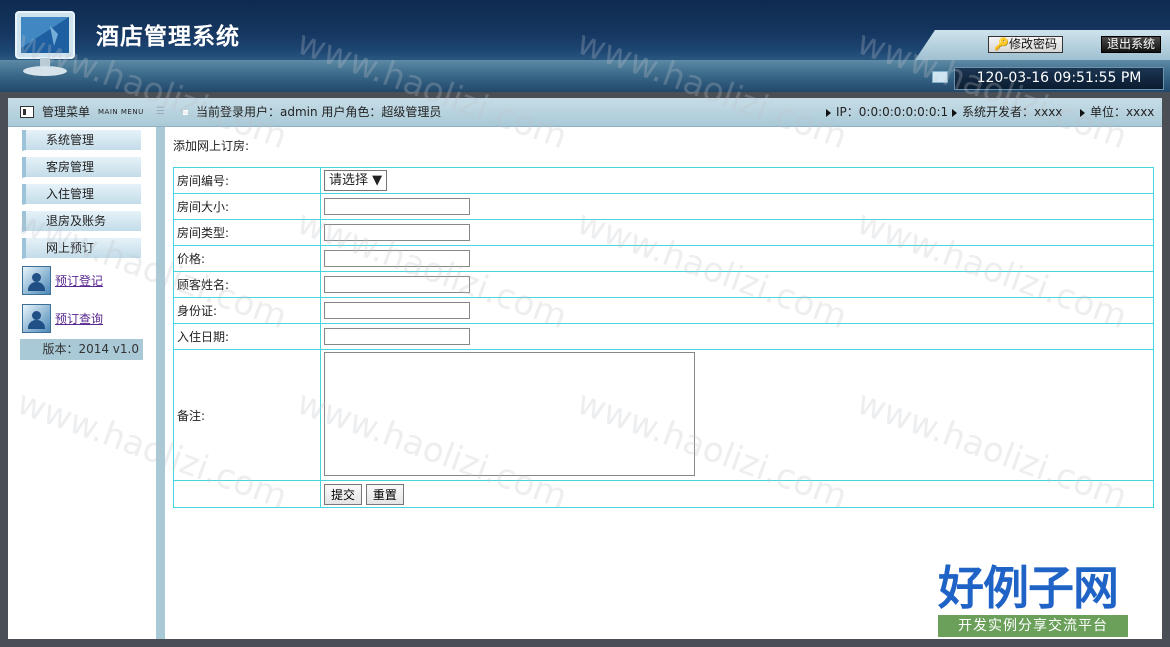  What do you see at coordinates (377, 180) in the screenshot?
I see `dropdown-arrow-icon: ▼` at bounding box center [377, 180].